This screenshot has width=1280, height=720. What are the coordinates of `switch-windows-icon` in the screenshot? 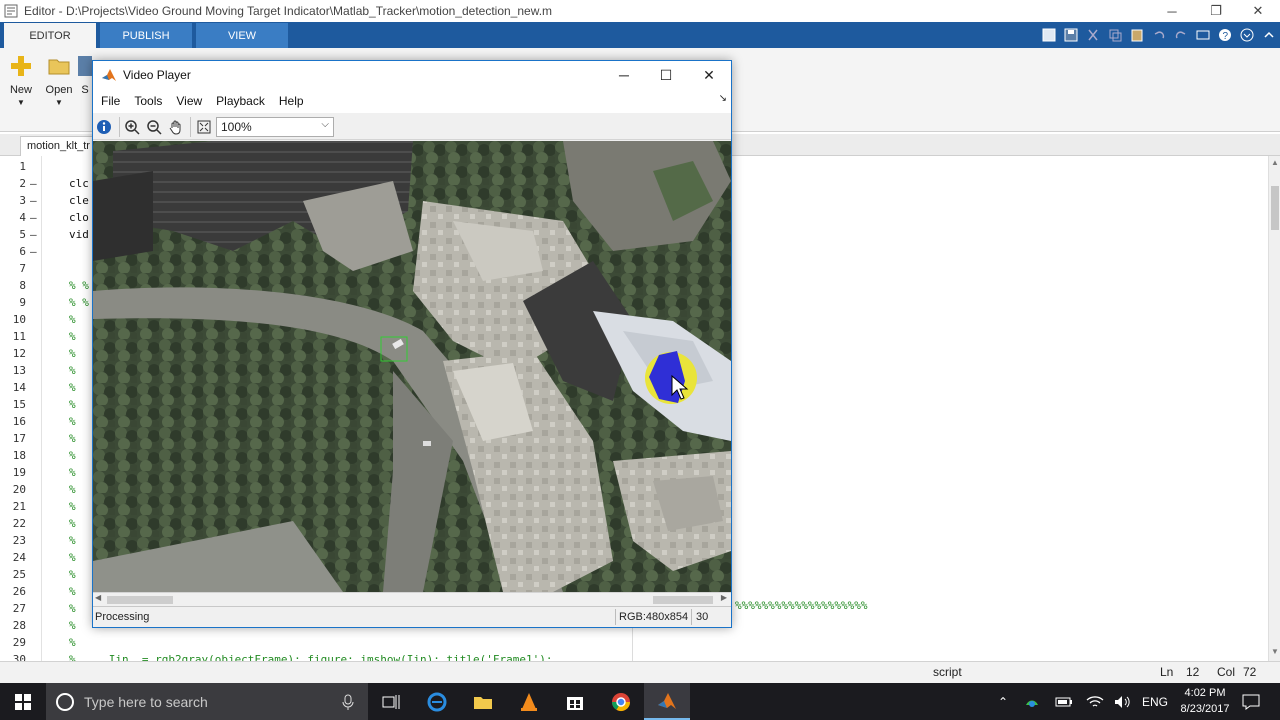 It's located at (1203, 35).